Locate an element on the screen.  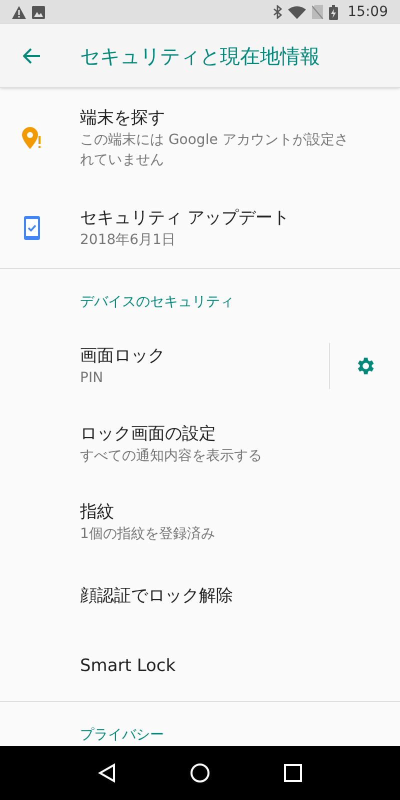
clock-time: 15:09 is located at coordinates (368, 12).